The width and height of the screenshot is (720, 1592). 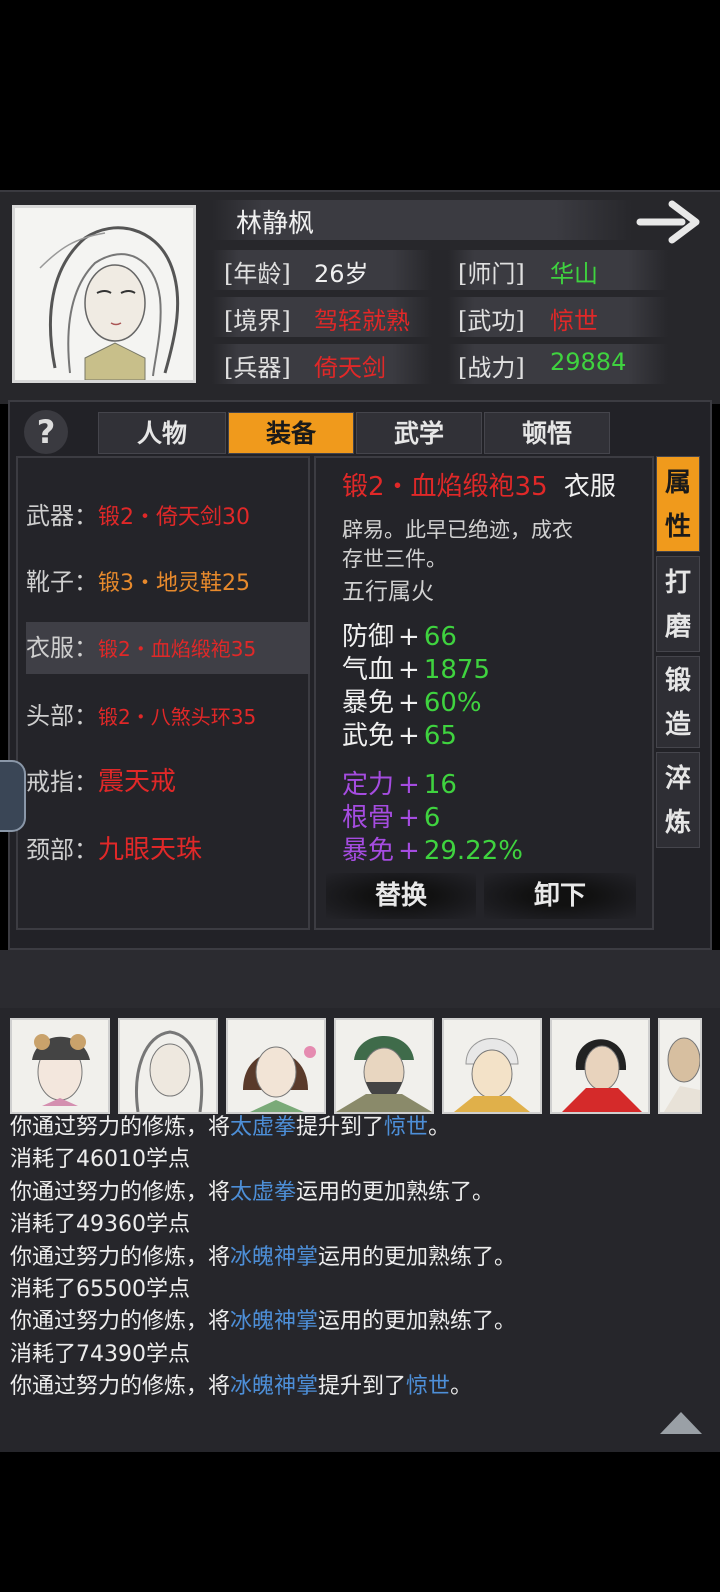 What do you see at coordinates (174, 517) in the screenshot?
I see `slot-item: 锻2・倚天剑30` at bounding box center [174, 517].